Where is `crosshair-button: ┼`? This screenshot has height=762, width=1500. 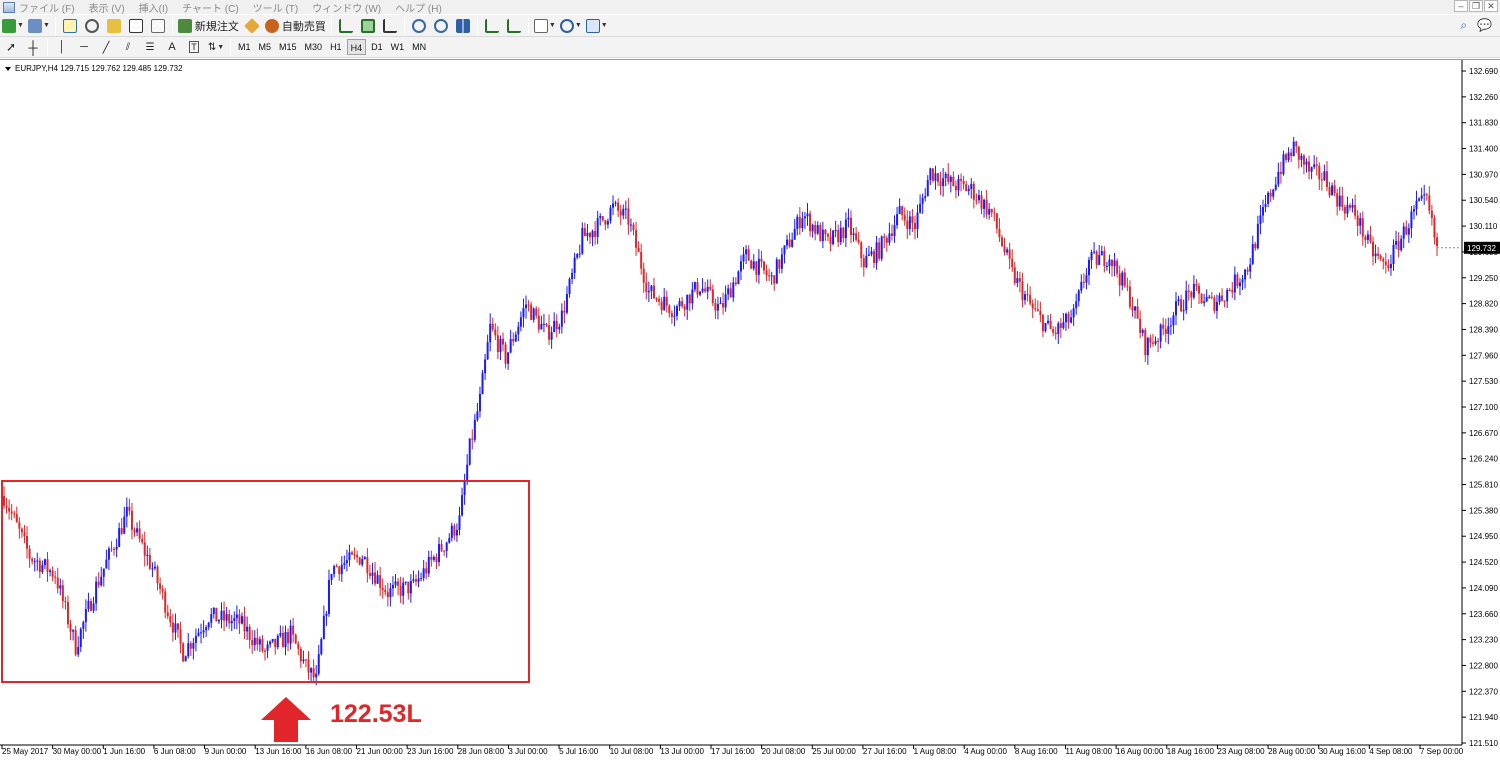 crosshair-button: ┼ is located at coordinates (33, 47).